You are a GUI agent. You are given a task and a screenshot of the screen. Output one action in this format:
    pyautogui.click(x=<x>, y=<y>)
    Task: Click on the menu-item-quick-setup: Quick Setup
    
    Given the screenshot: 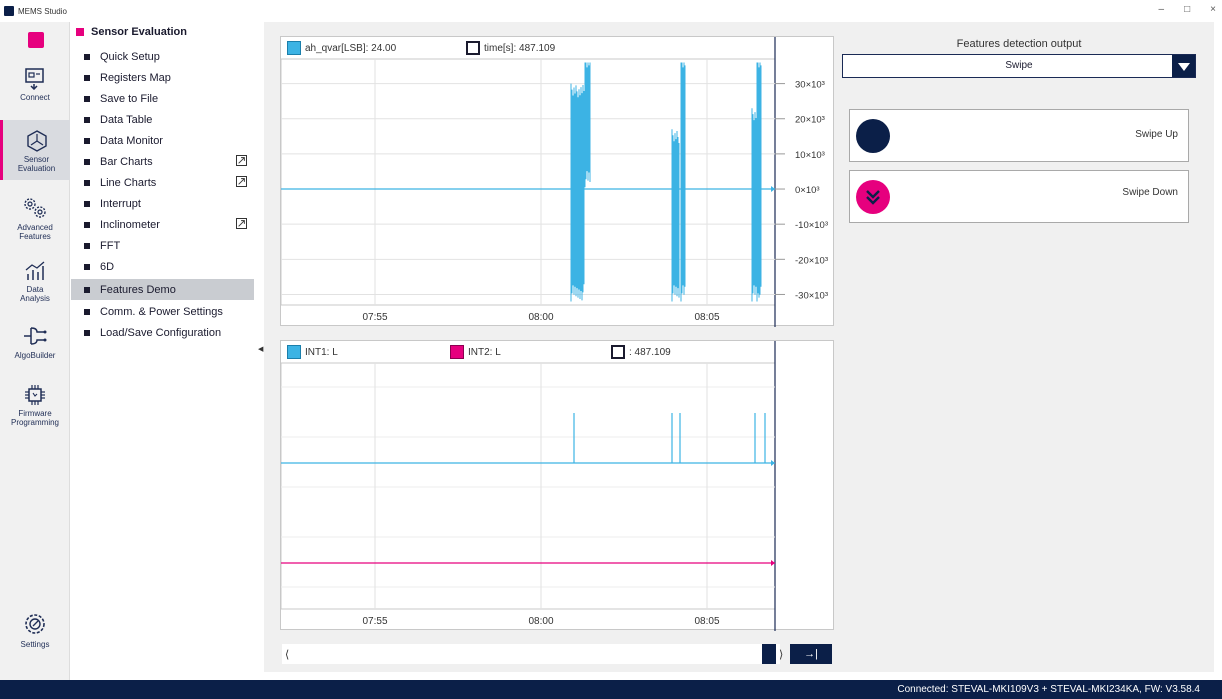 What is the action you would take?
    pyautogui.click(x=162, y=56)
    